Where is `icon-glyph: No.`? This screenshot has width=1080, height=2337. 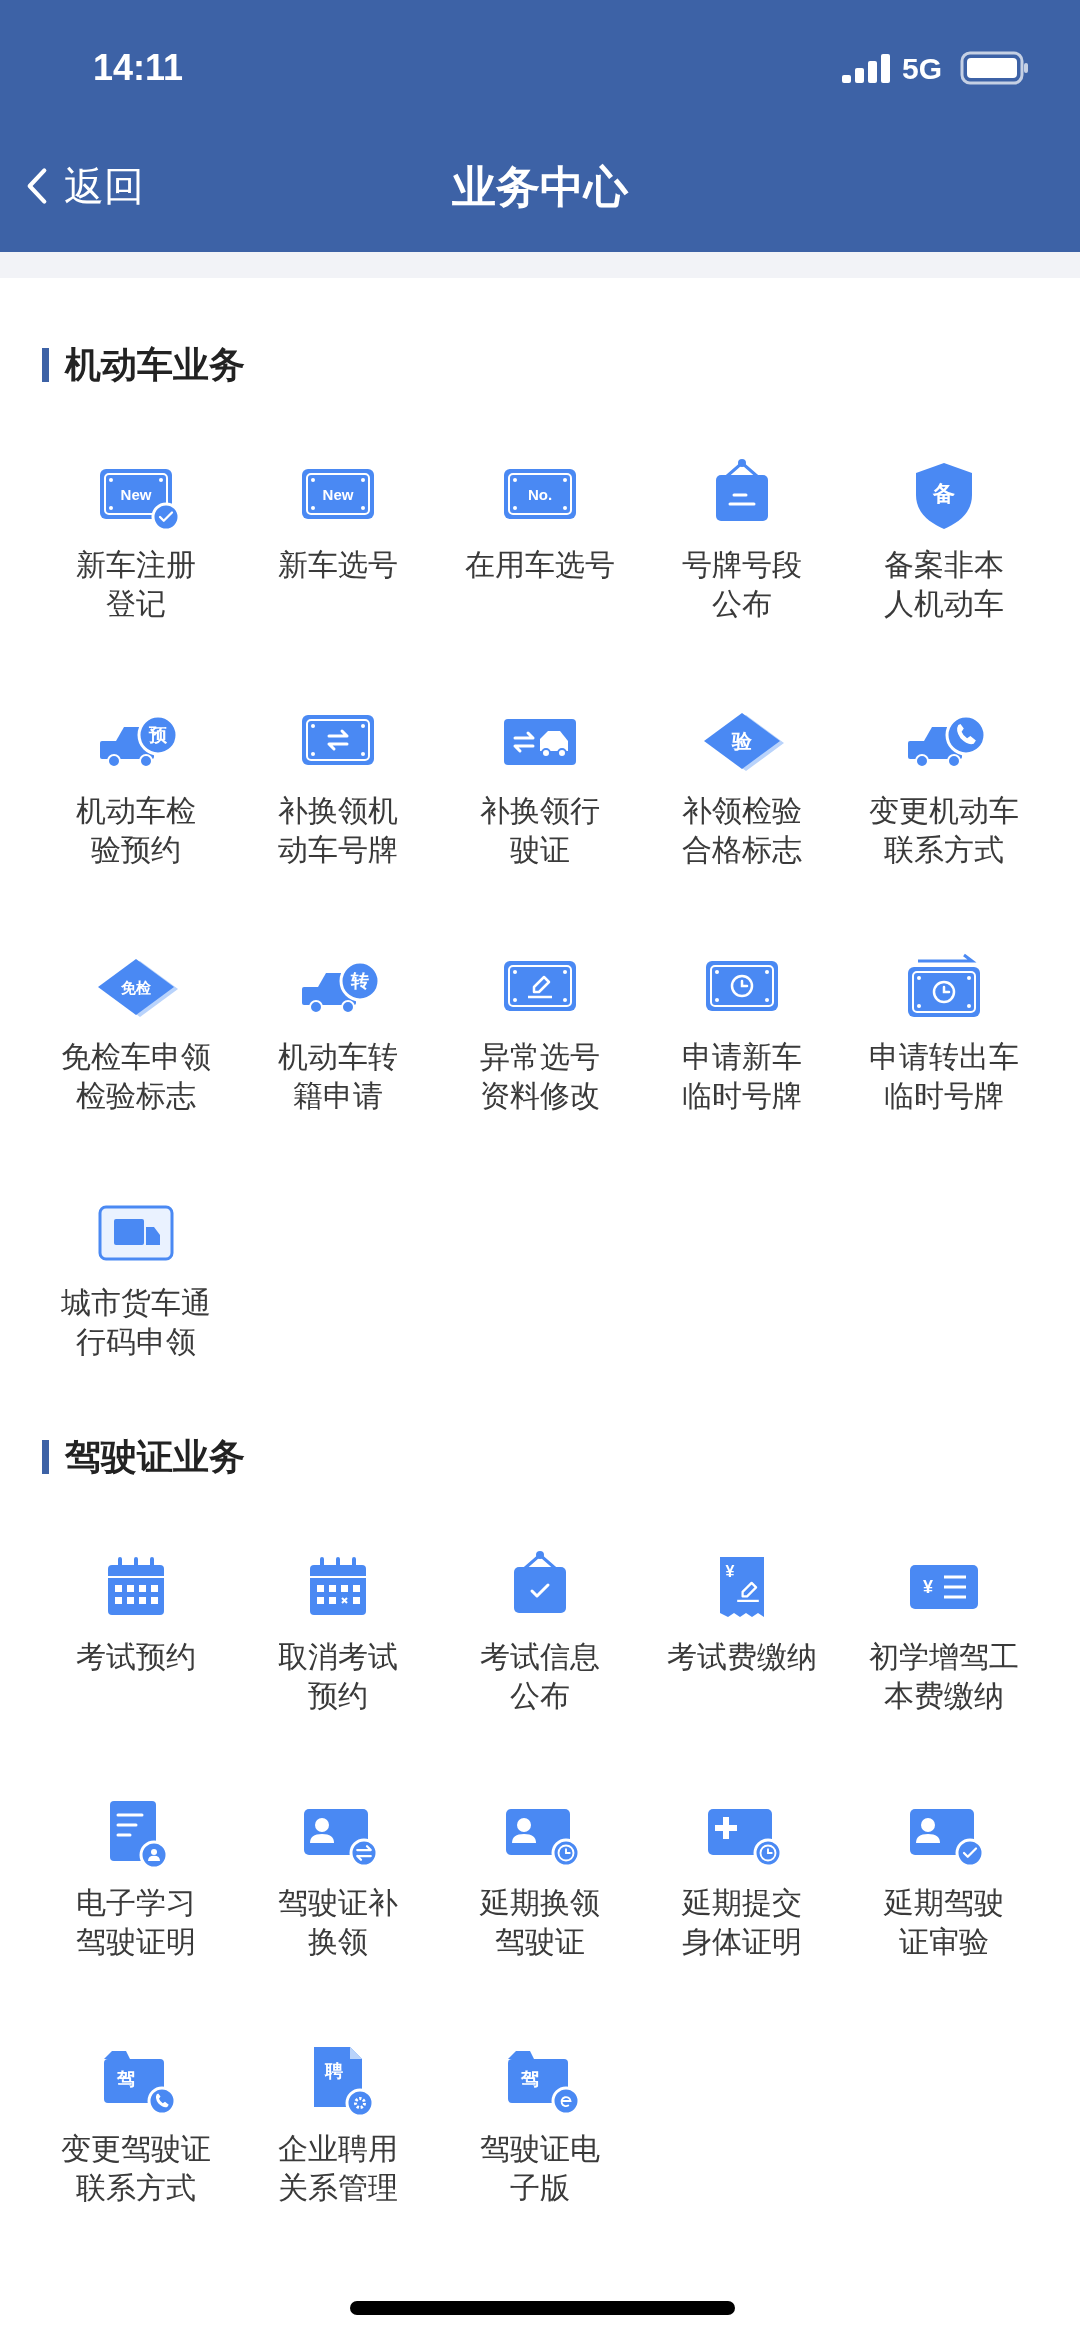
icon-glyph: No. is located at coordinates (540, 494).